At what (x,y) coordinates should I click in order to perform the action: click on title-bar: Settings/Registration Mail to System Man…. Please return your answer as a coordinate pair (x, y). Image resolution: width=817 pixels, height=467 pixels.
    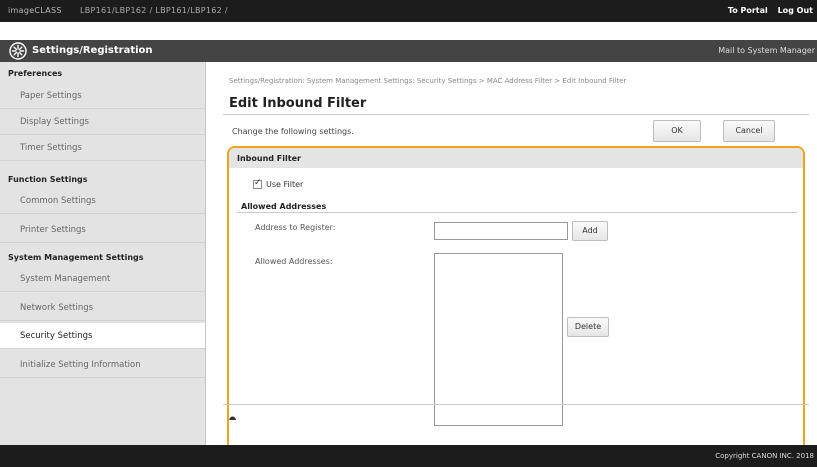
    Looking at the image, I should click on (408, 51).